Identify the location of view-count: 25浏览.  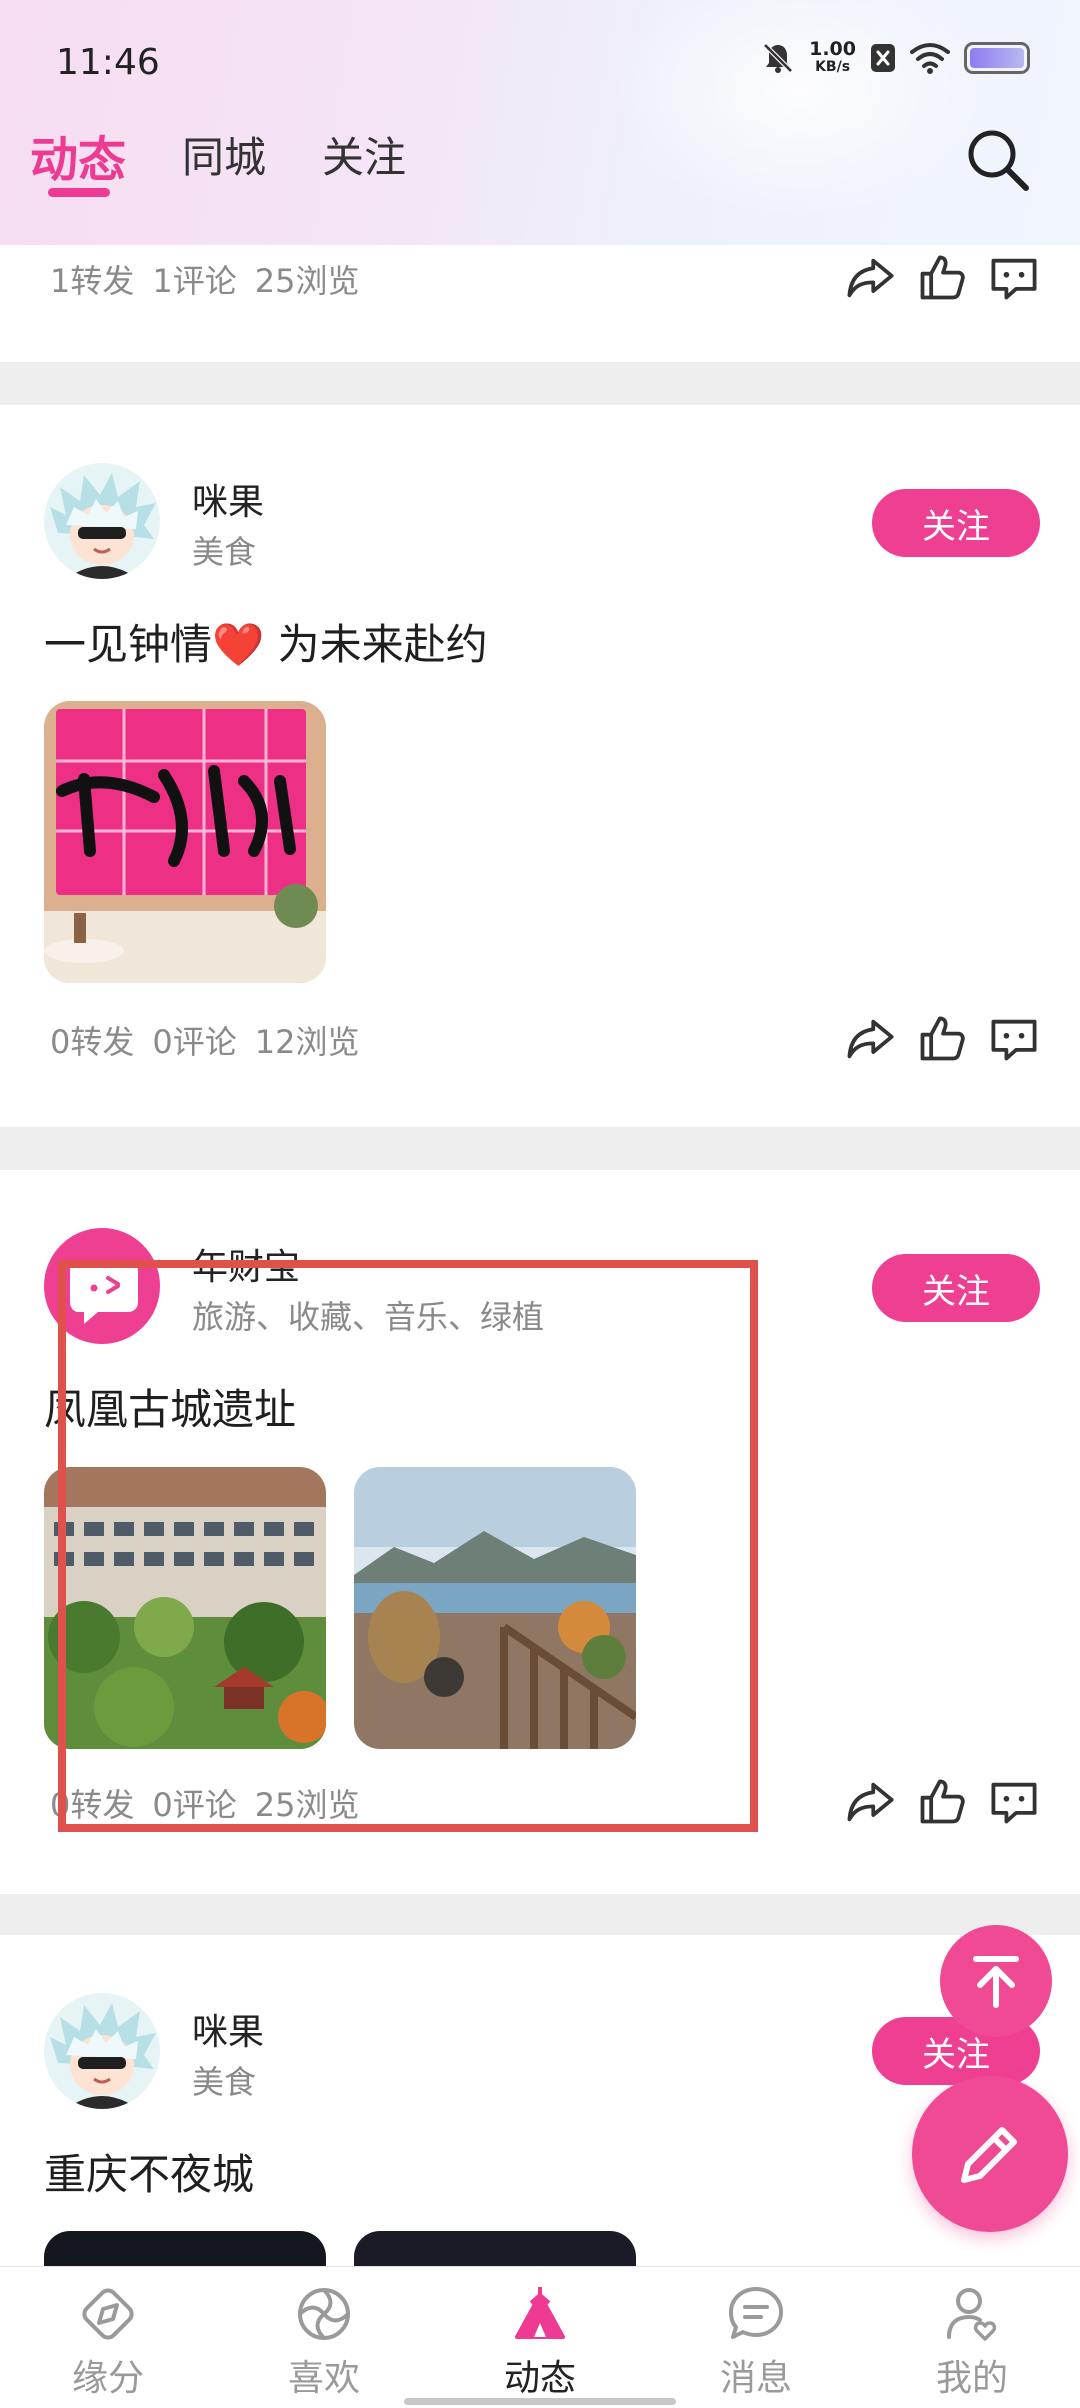
(307, 281).